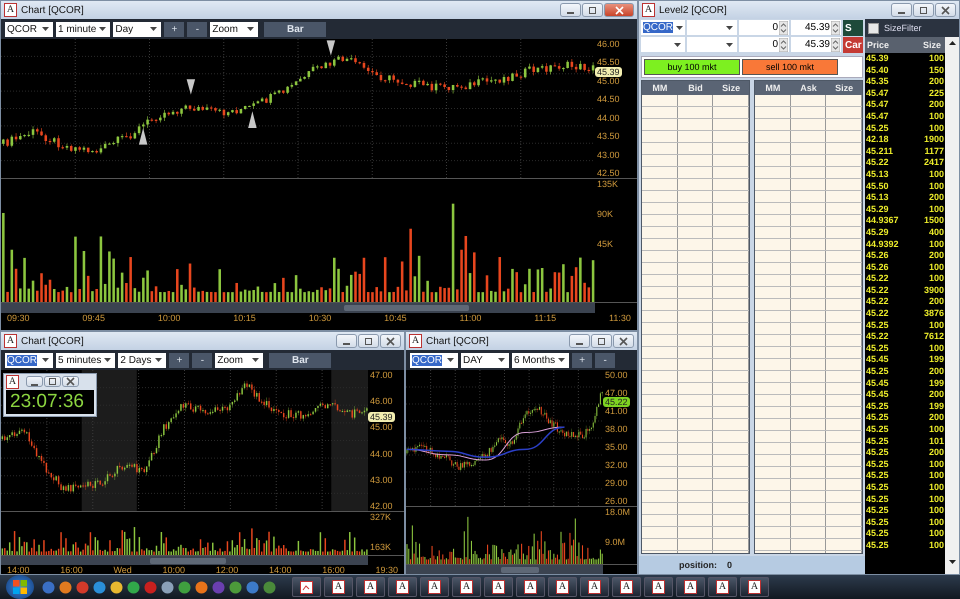 The width and height of the screenshot is (960, 599). Describe the element at coordinates (853, 45) in the screenshot. I see `order-button: Car` at that location.